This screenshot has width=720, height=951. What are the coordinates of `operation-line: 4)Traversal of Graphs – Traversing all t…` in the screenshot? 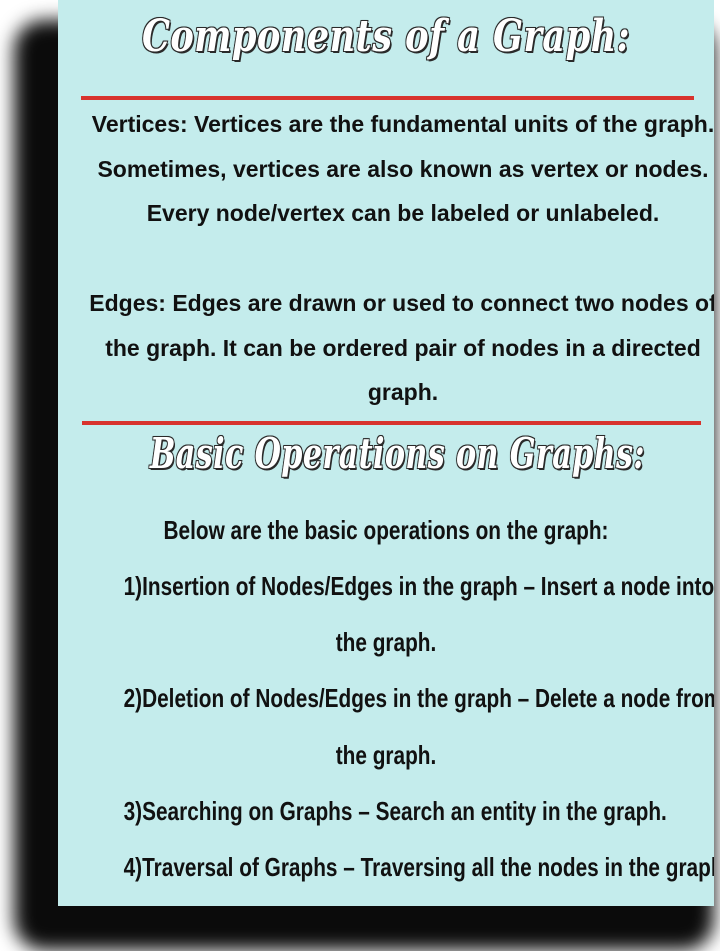 It's located at (418, 867).